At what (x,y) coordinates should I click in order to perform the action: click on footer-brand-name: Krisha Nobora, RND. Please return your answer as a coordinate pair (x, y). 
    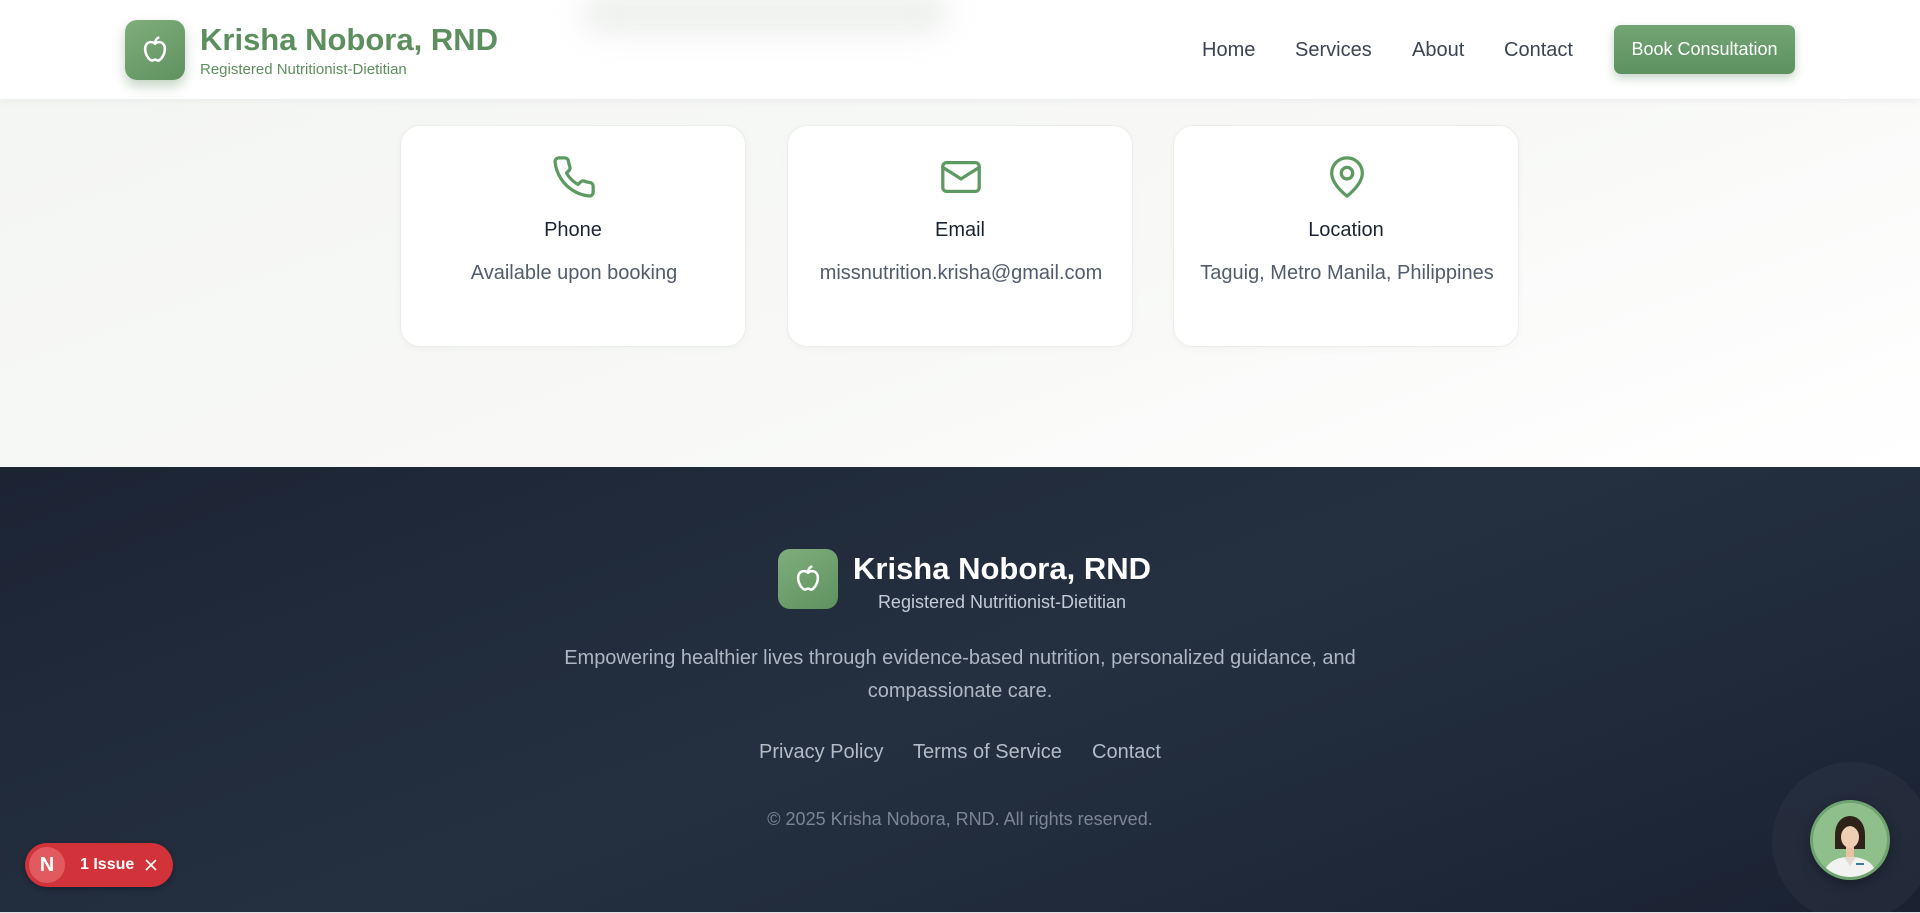
    Looking at the image, I should click on (1002, 568).